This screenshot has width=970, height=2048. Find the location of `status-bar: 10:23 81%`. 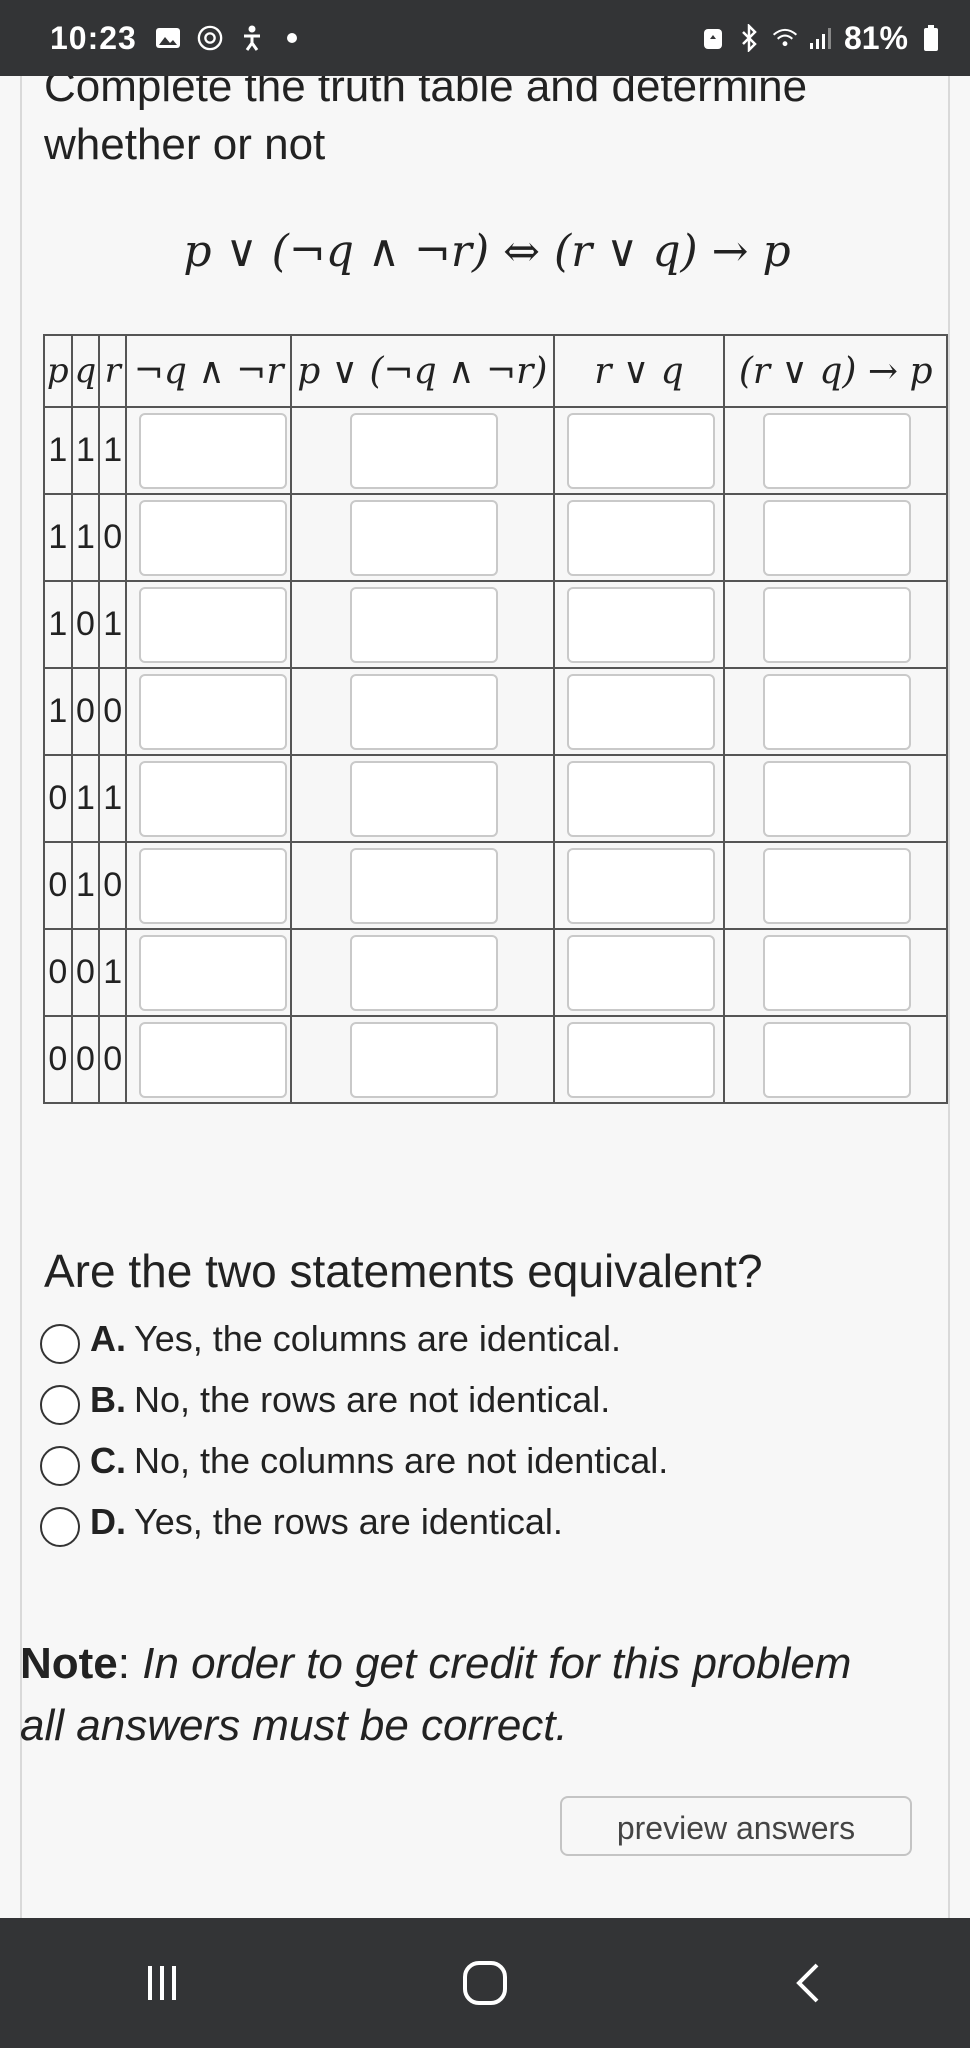

status-bar: 10:23 81% is located at coordinates (485, 38).